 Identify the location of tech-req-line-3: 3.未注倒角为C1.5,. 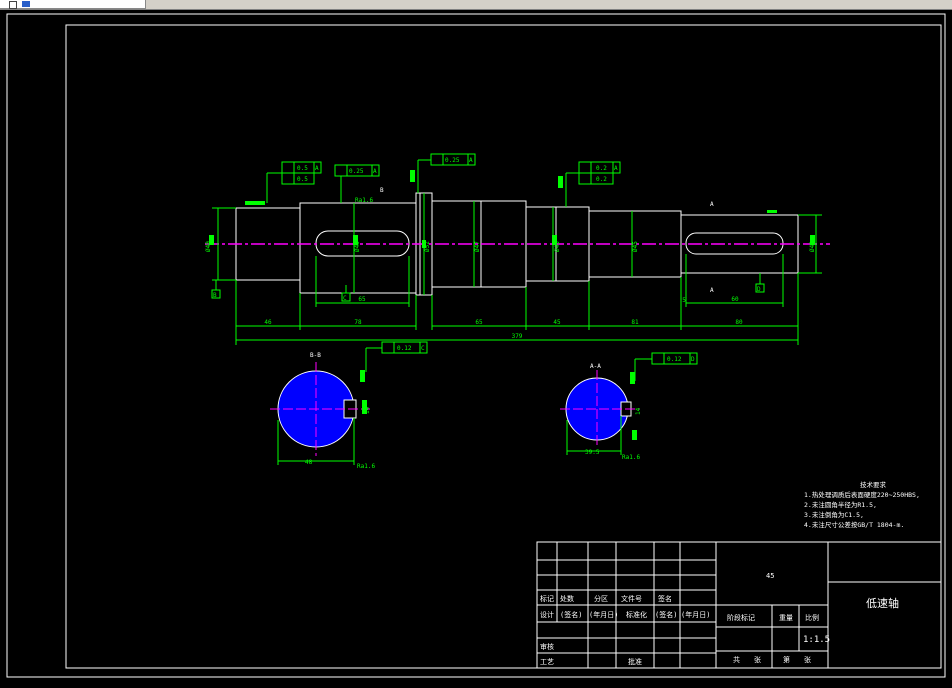
(834, 514).